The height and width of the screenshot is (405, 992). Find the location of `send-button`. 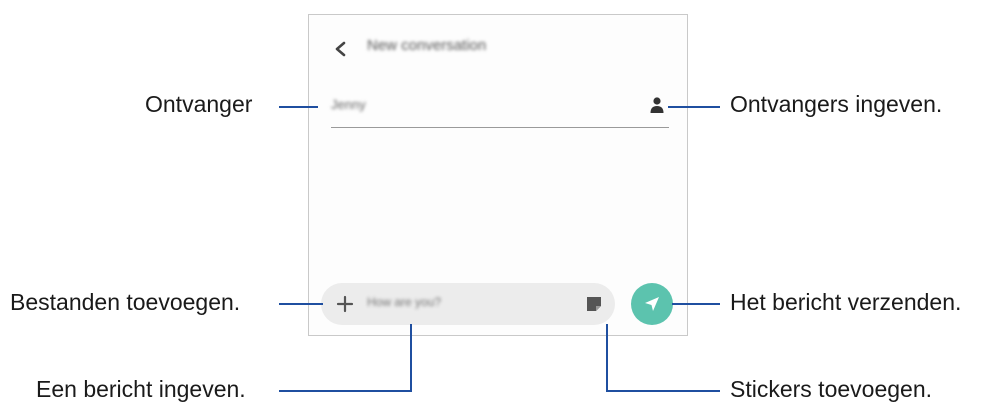

send-button is located at coordinates (652, 304).